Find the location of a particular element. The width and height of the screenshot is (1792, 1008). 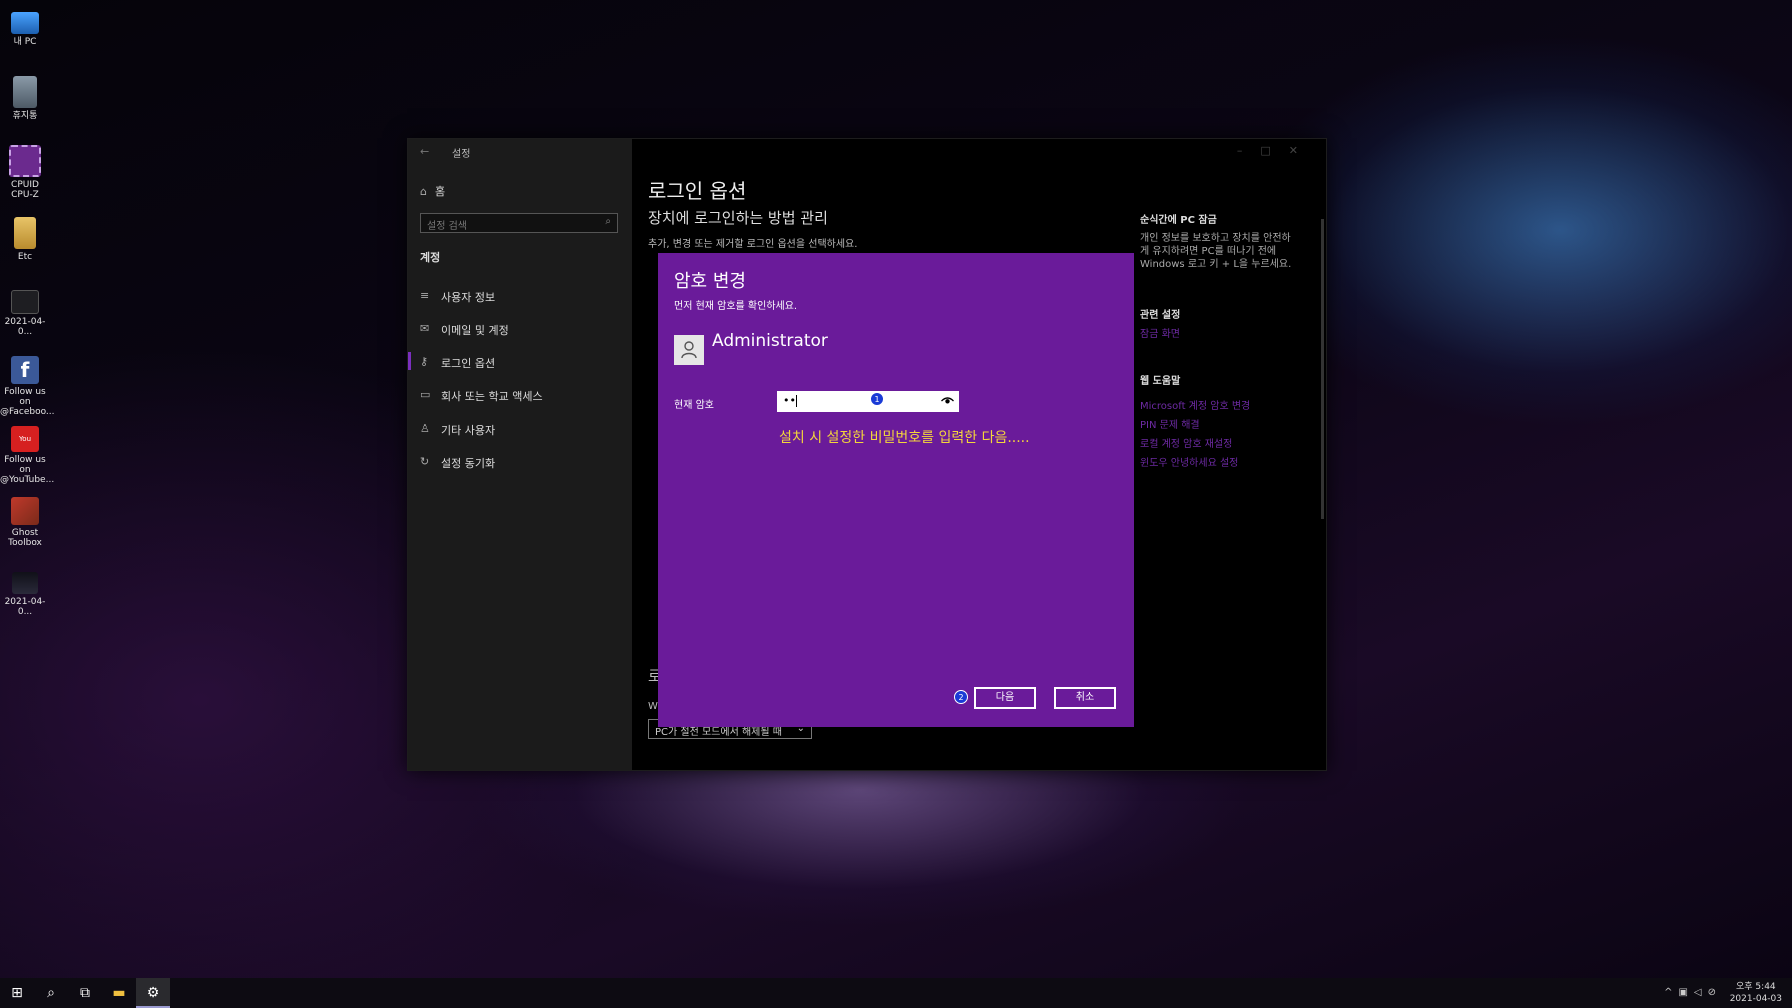

user-icon is located at coordinates (689, 350).